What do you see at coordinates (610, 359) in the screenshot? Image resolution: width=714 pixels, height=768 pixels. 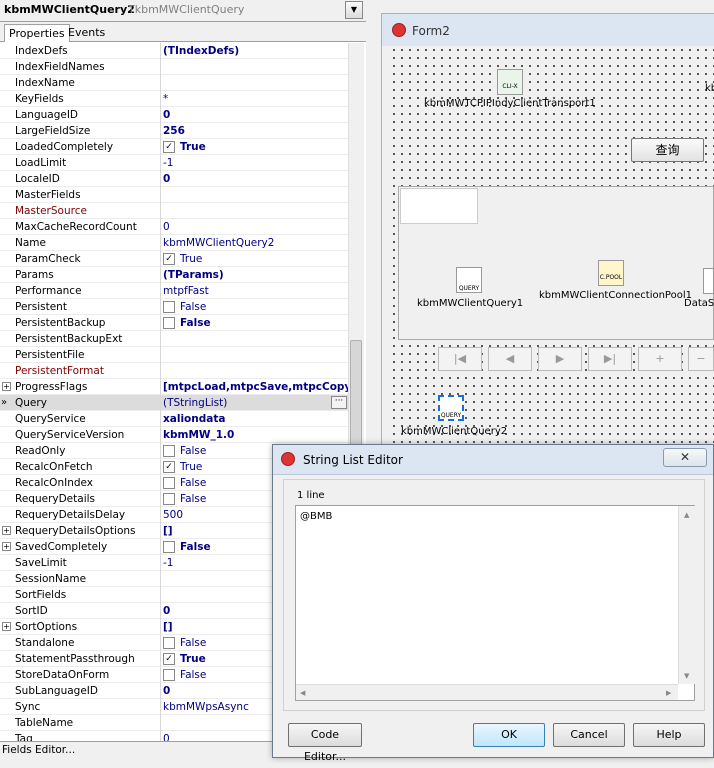 I see `nav-last-button: ▶|` at bounding box center [610, 359].